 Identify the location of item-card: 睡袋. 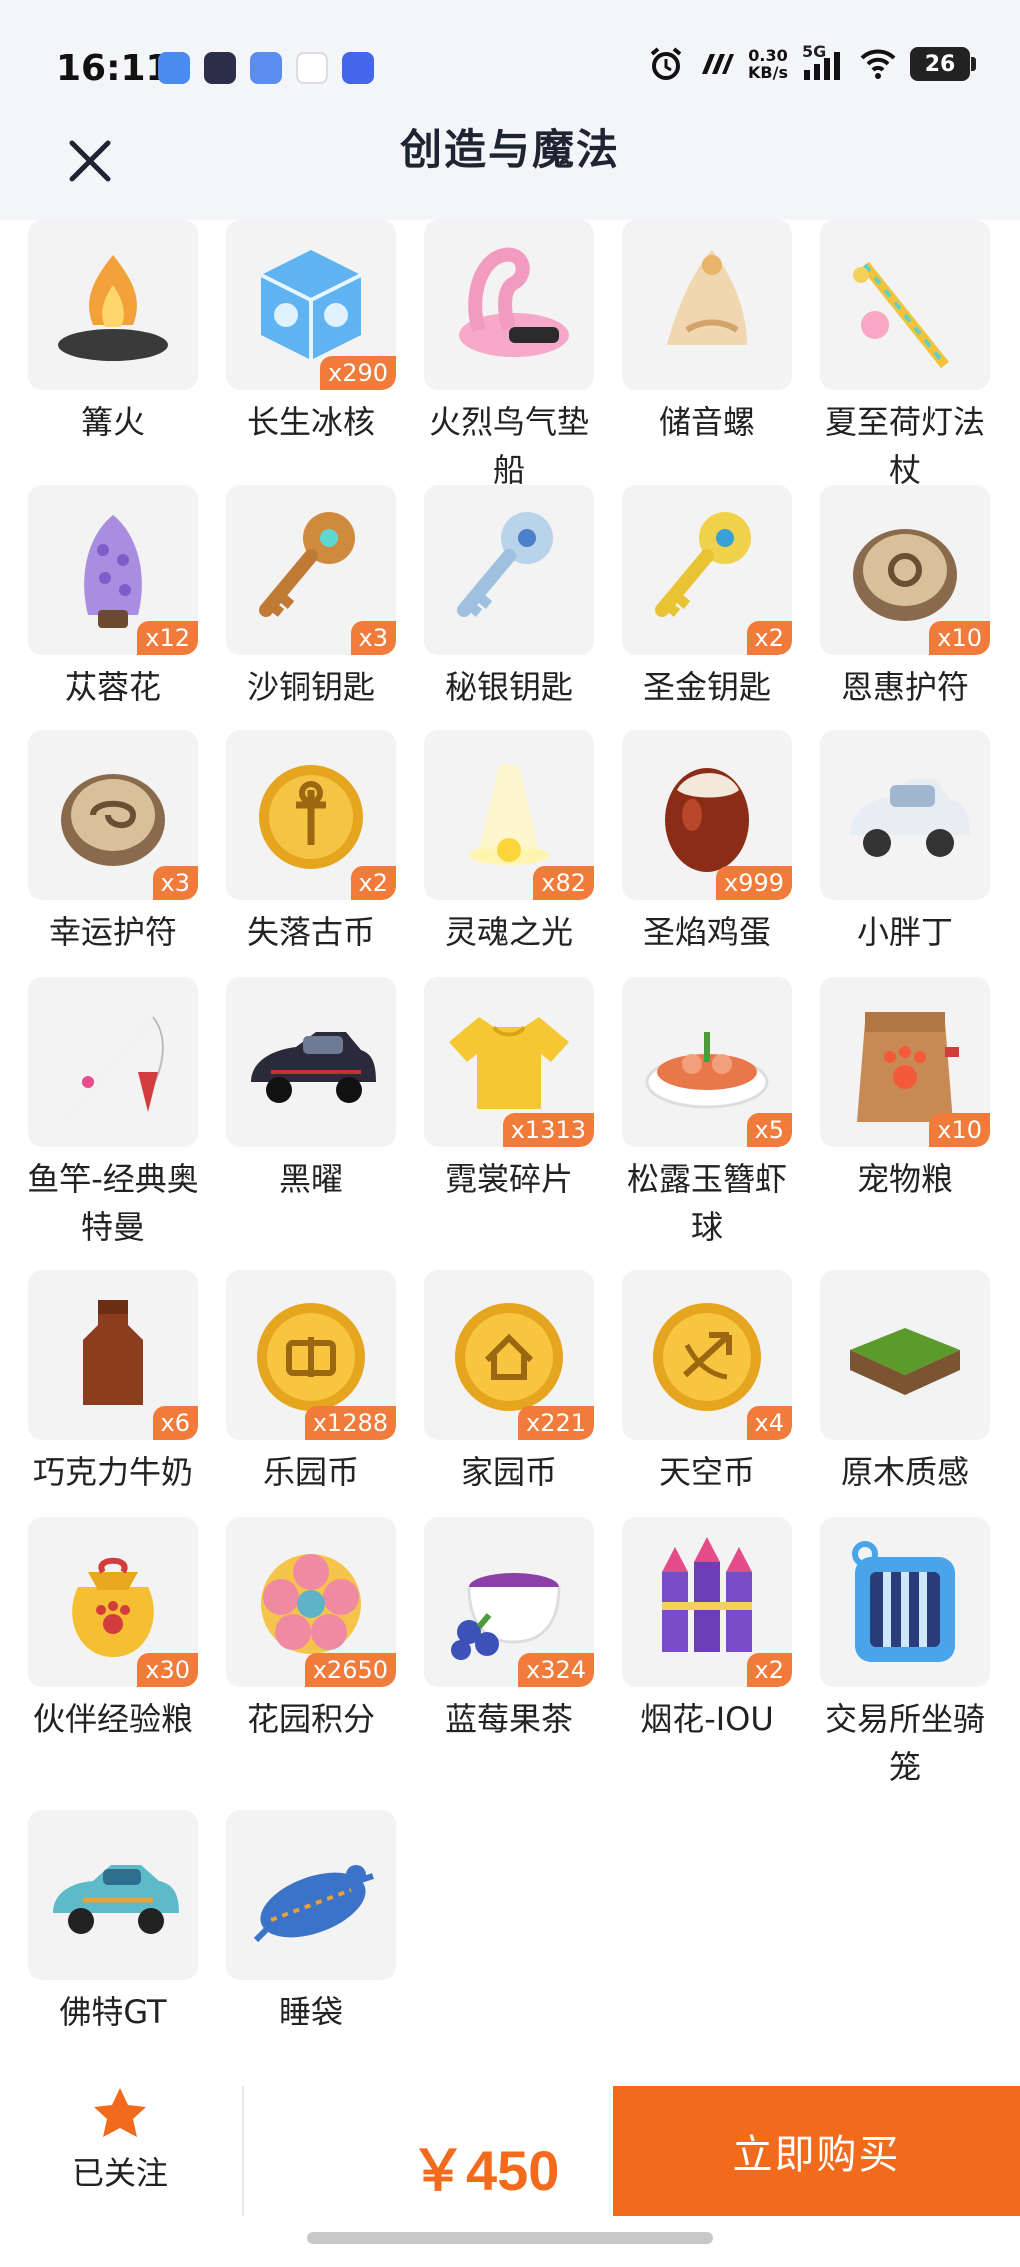
(303, 1930).